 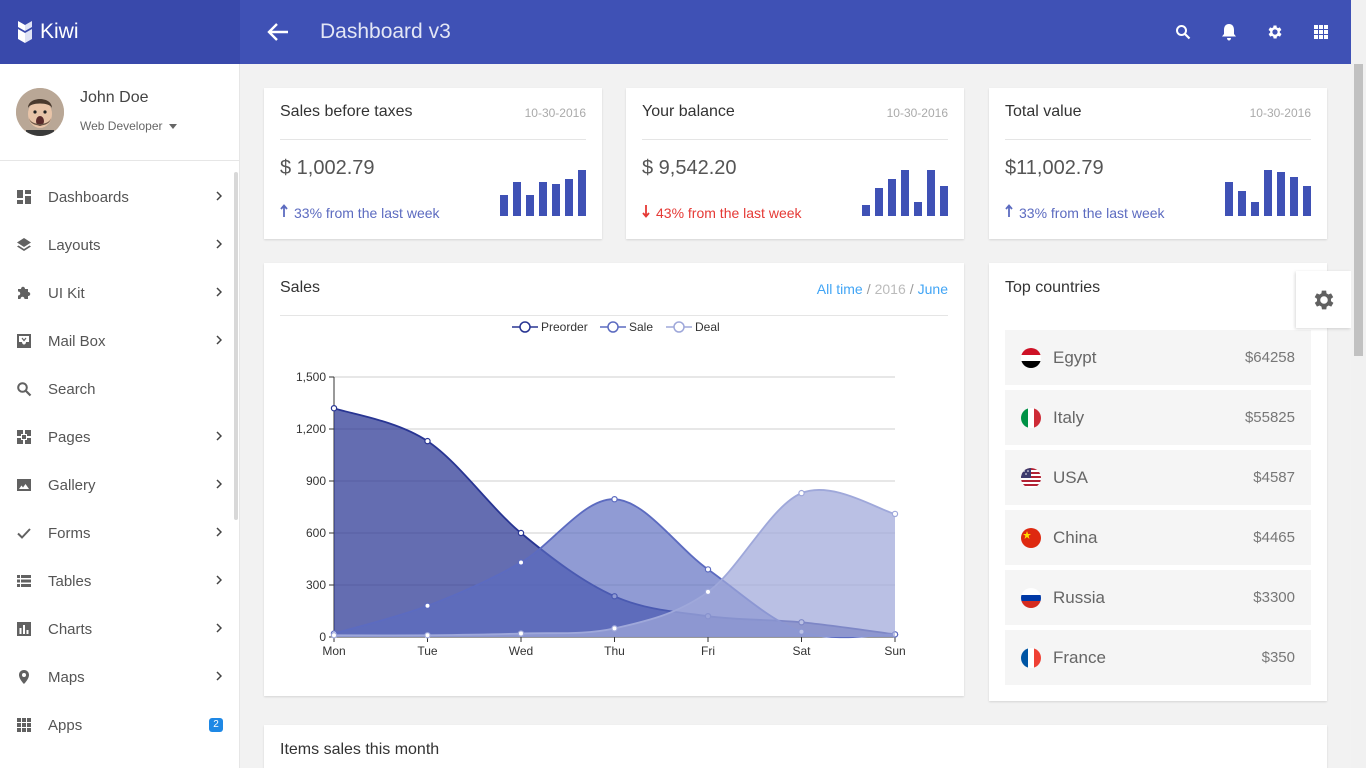 What do you see at coordinates (24, 197) in the screenshot?
I see `dashboard-icon` at bounding box center [24, 197].